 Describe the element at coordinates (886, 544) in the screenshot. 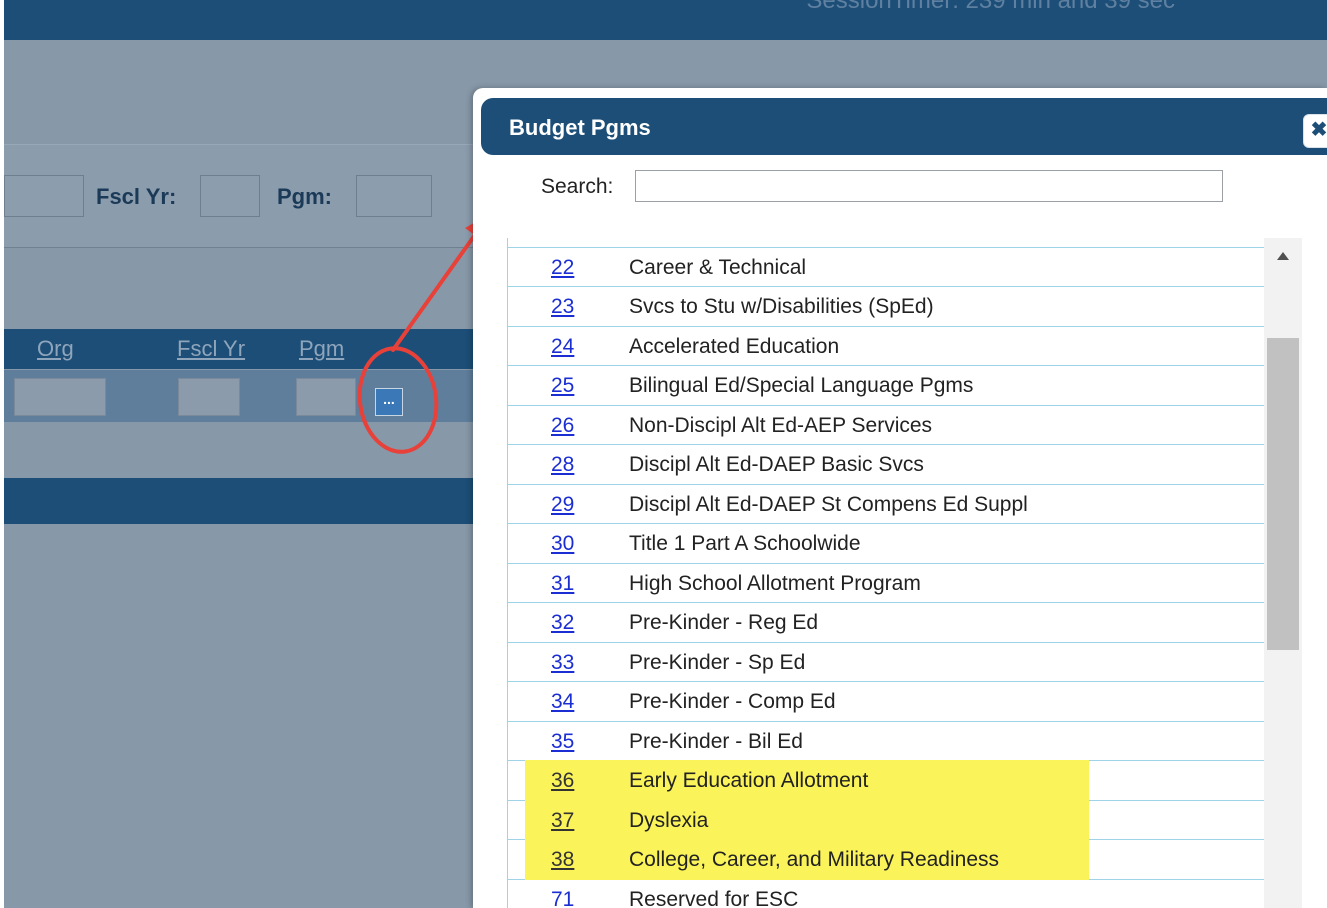

I see `list-item: 30 Title 1 Part A Schoolwide` at that location.